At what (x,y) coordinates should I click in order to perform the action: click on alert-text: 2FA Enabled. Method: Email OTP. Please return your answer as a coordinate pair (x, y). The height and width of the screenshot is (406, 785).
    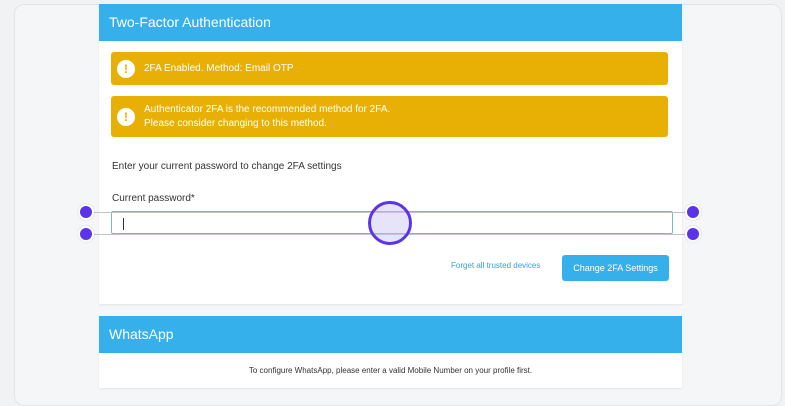
    Looking at the image, I should click on (219, 69).